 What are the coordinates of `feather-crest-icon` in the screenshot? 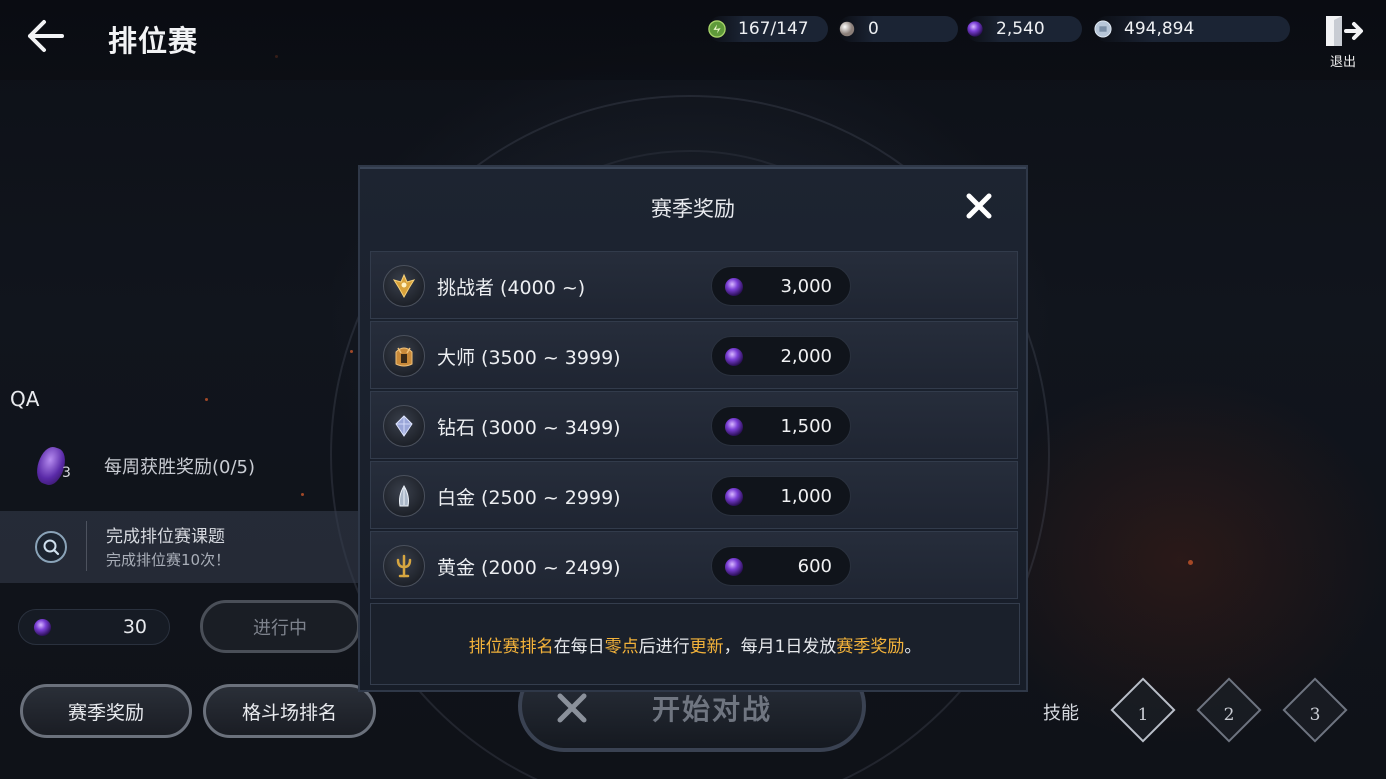 It's located at (404, 496).